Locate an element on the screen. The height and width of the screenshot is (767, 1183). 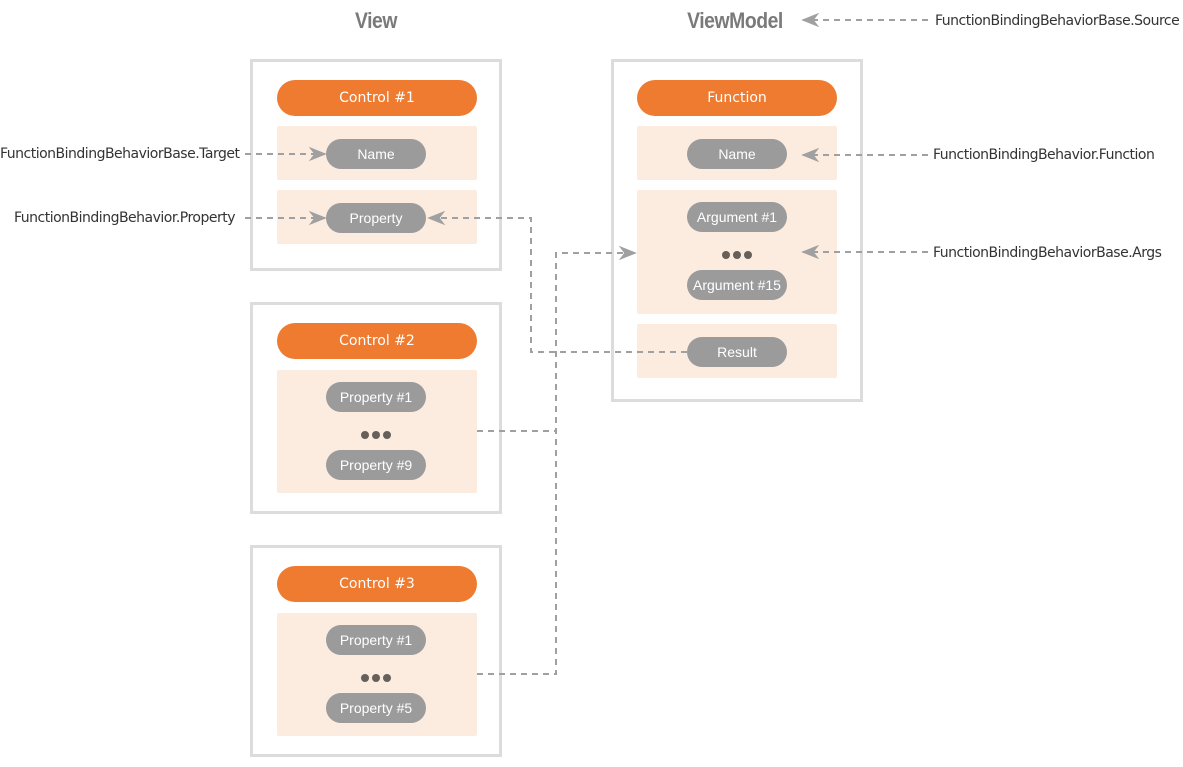
function-header: Function is located at coordinates (737, 98).